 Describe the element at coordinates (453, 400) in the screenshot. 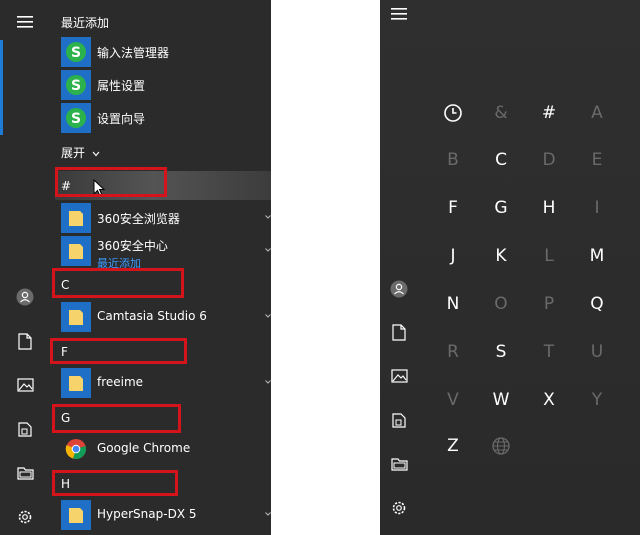

I see `letter-jump-V: V` at that location.